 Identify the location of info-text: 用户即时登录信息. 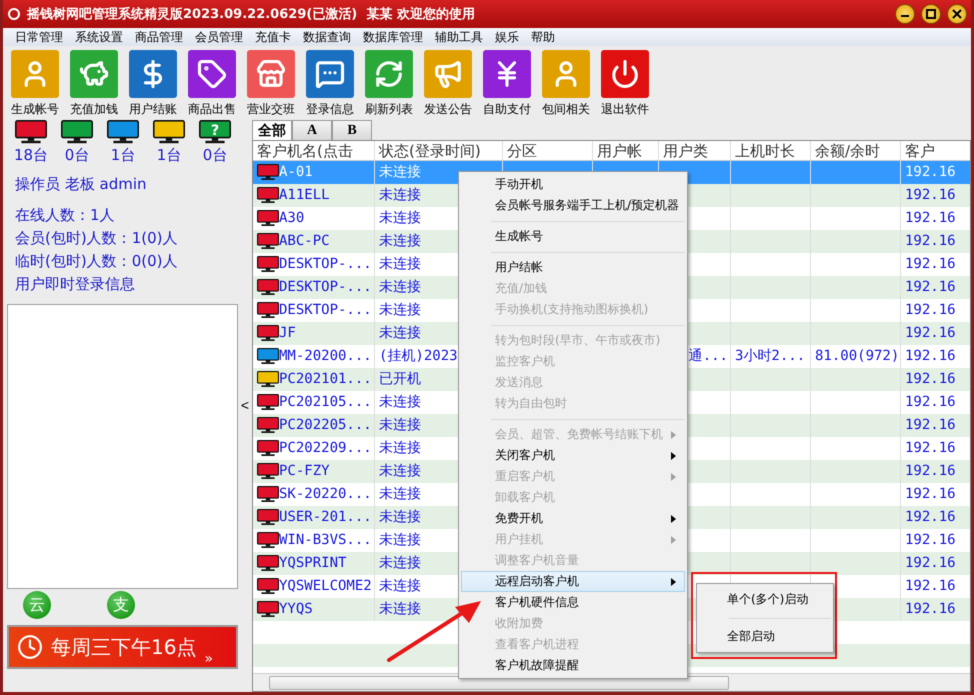
(75, 284).